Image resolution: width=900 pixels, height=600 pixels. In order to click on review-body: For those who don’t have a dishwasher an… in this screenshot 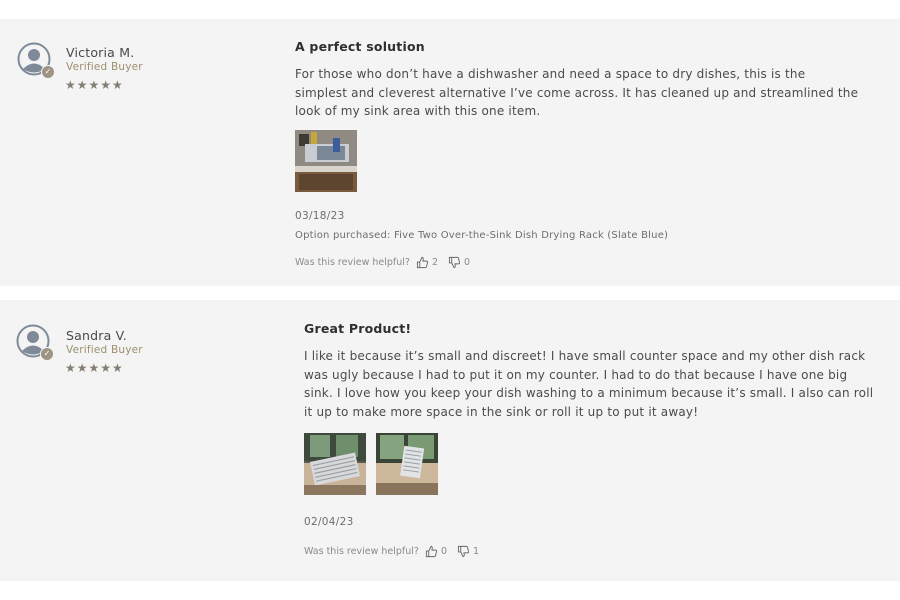, I will do `click(576, 93)`.